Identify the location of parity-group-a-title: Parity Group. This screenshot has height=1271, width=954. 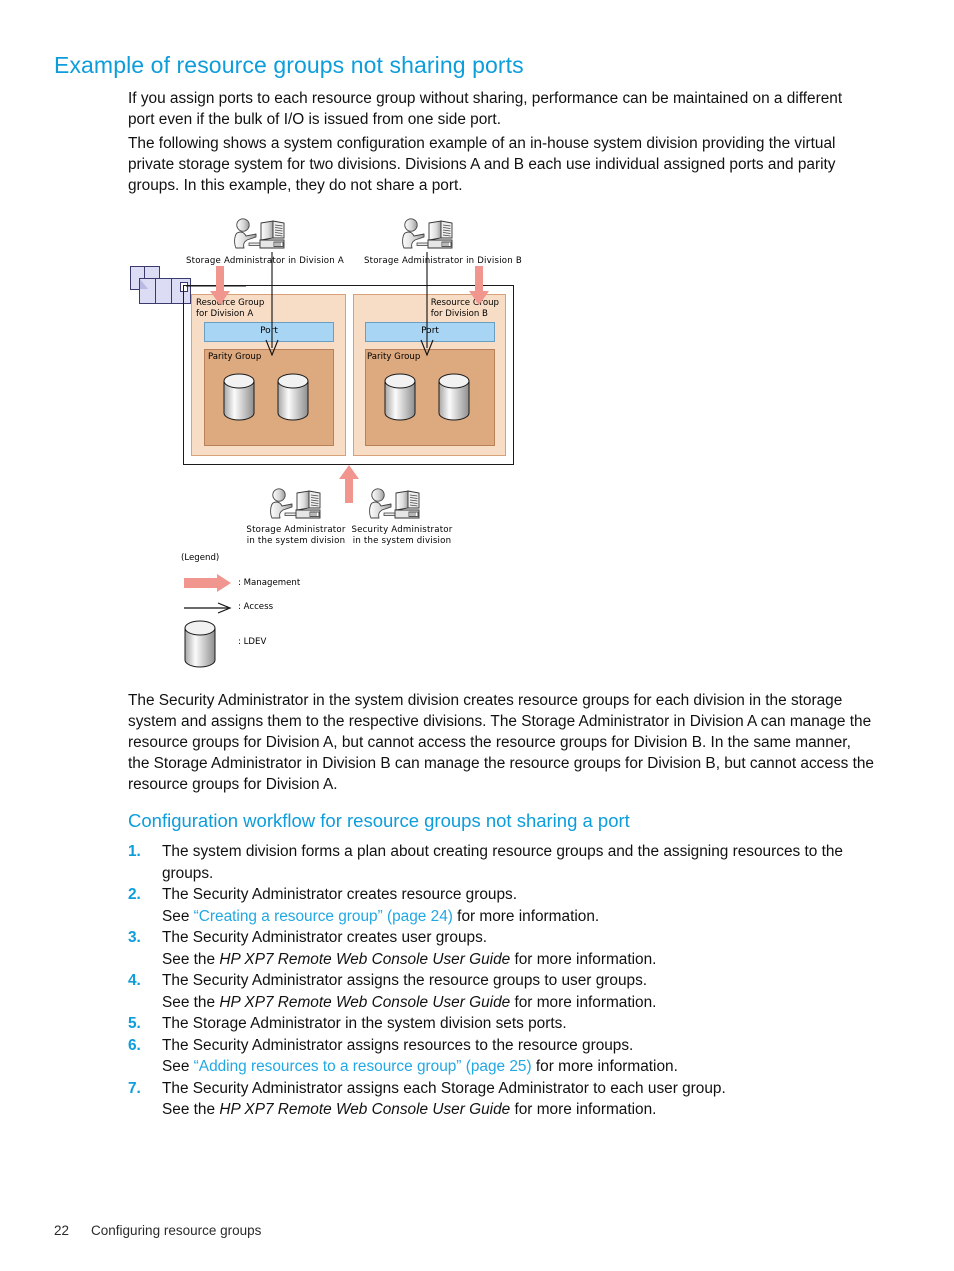
(235, 357).